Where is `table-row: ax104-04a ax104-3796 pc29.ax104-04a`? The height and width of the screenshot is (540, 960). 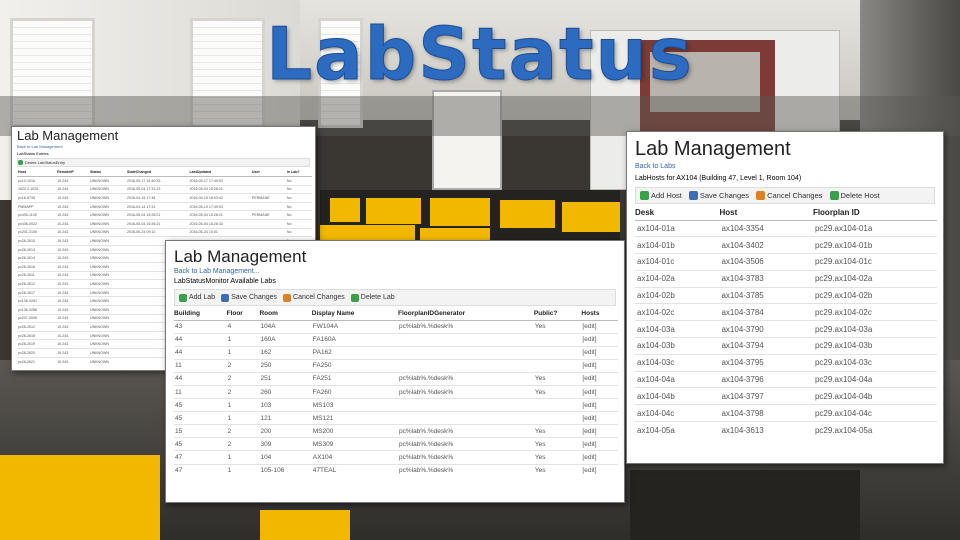 table-row: ax104-04a ax104-3796 pc29.ax104-04a is located at coordinates (786, 379).